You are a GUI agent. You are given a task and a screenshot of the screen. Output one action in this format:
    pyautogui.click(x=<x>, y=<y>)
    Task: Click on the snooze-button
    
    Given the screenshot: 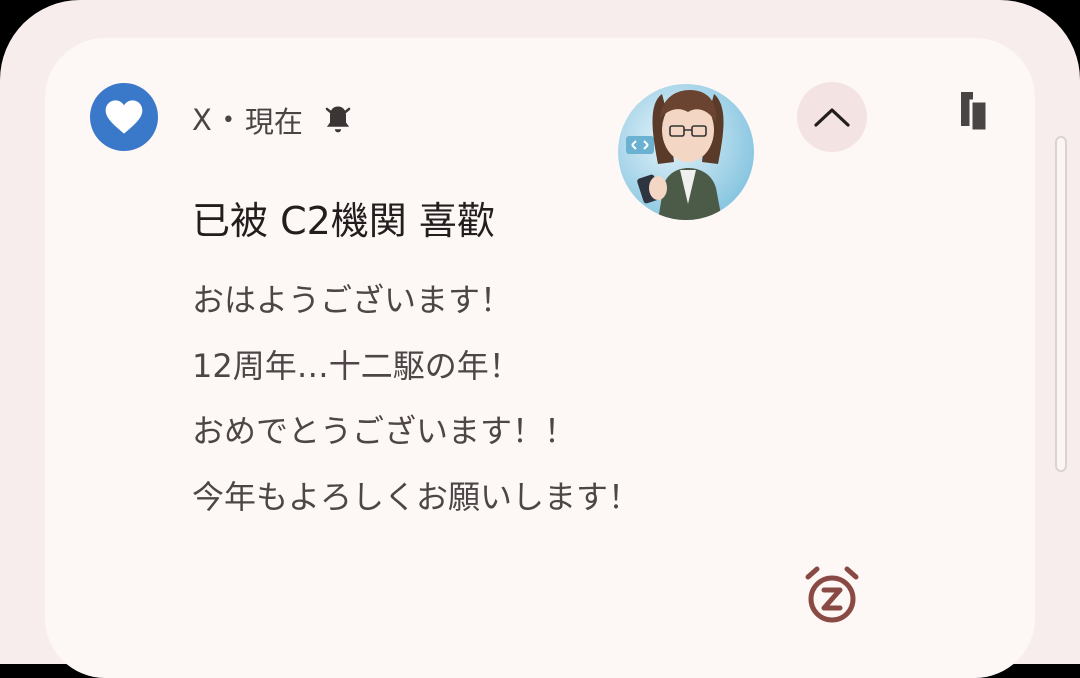 What is the action you would take?
    pyautogui.click(x=832, y=596)
    